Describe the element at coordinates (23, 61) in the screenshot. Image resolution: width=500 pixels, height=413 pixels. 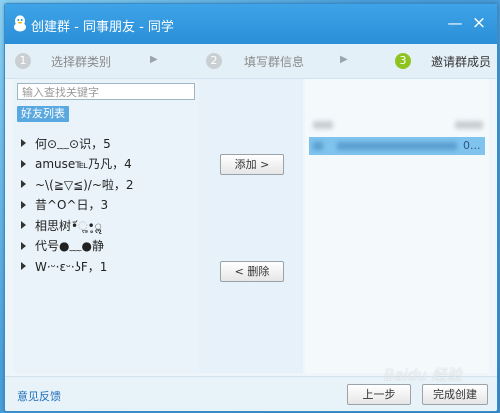
I see `step-1-number: 1` at that location.